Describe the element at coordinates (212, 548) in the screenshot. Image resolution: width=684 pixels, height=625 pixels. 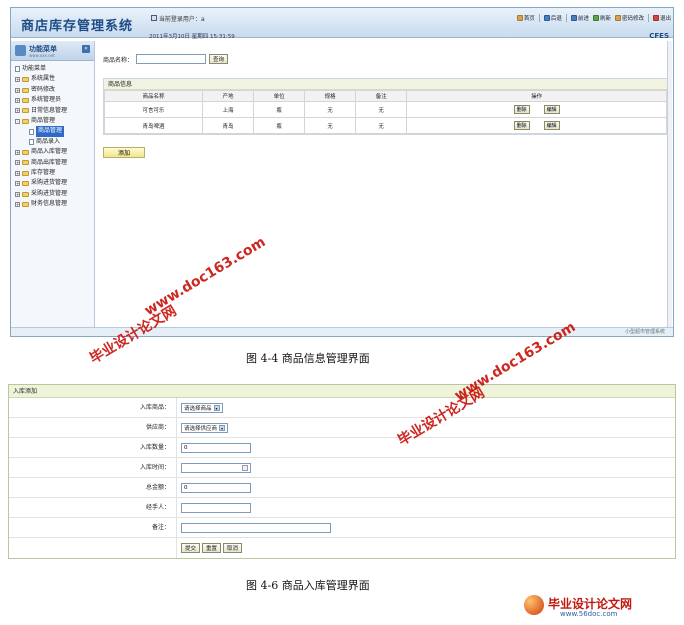
I see `reset-button: 重置` at that location.